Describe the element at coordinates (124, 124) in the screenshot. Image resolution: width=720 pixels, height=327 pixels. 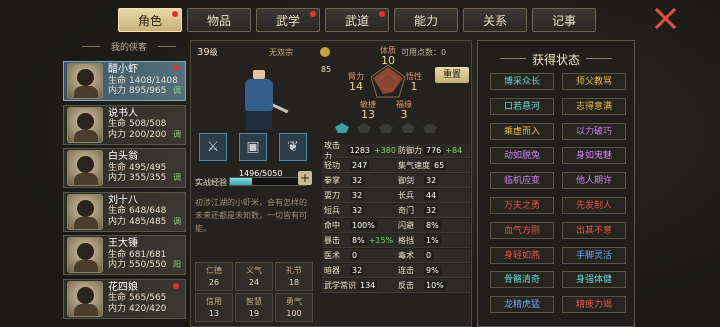
I see `hero-card: 说书人 生命 508/508 内力 200/200 调` at that location.